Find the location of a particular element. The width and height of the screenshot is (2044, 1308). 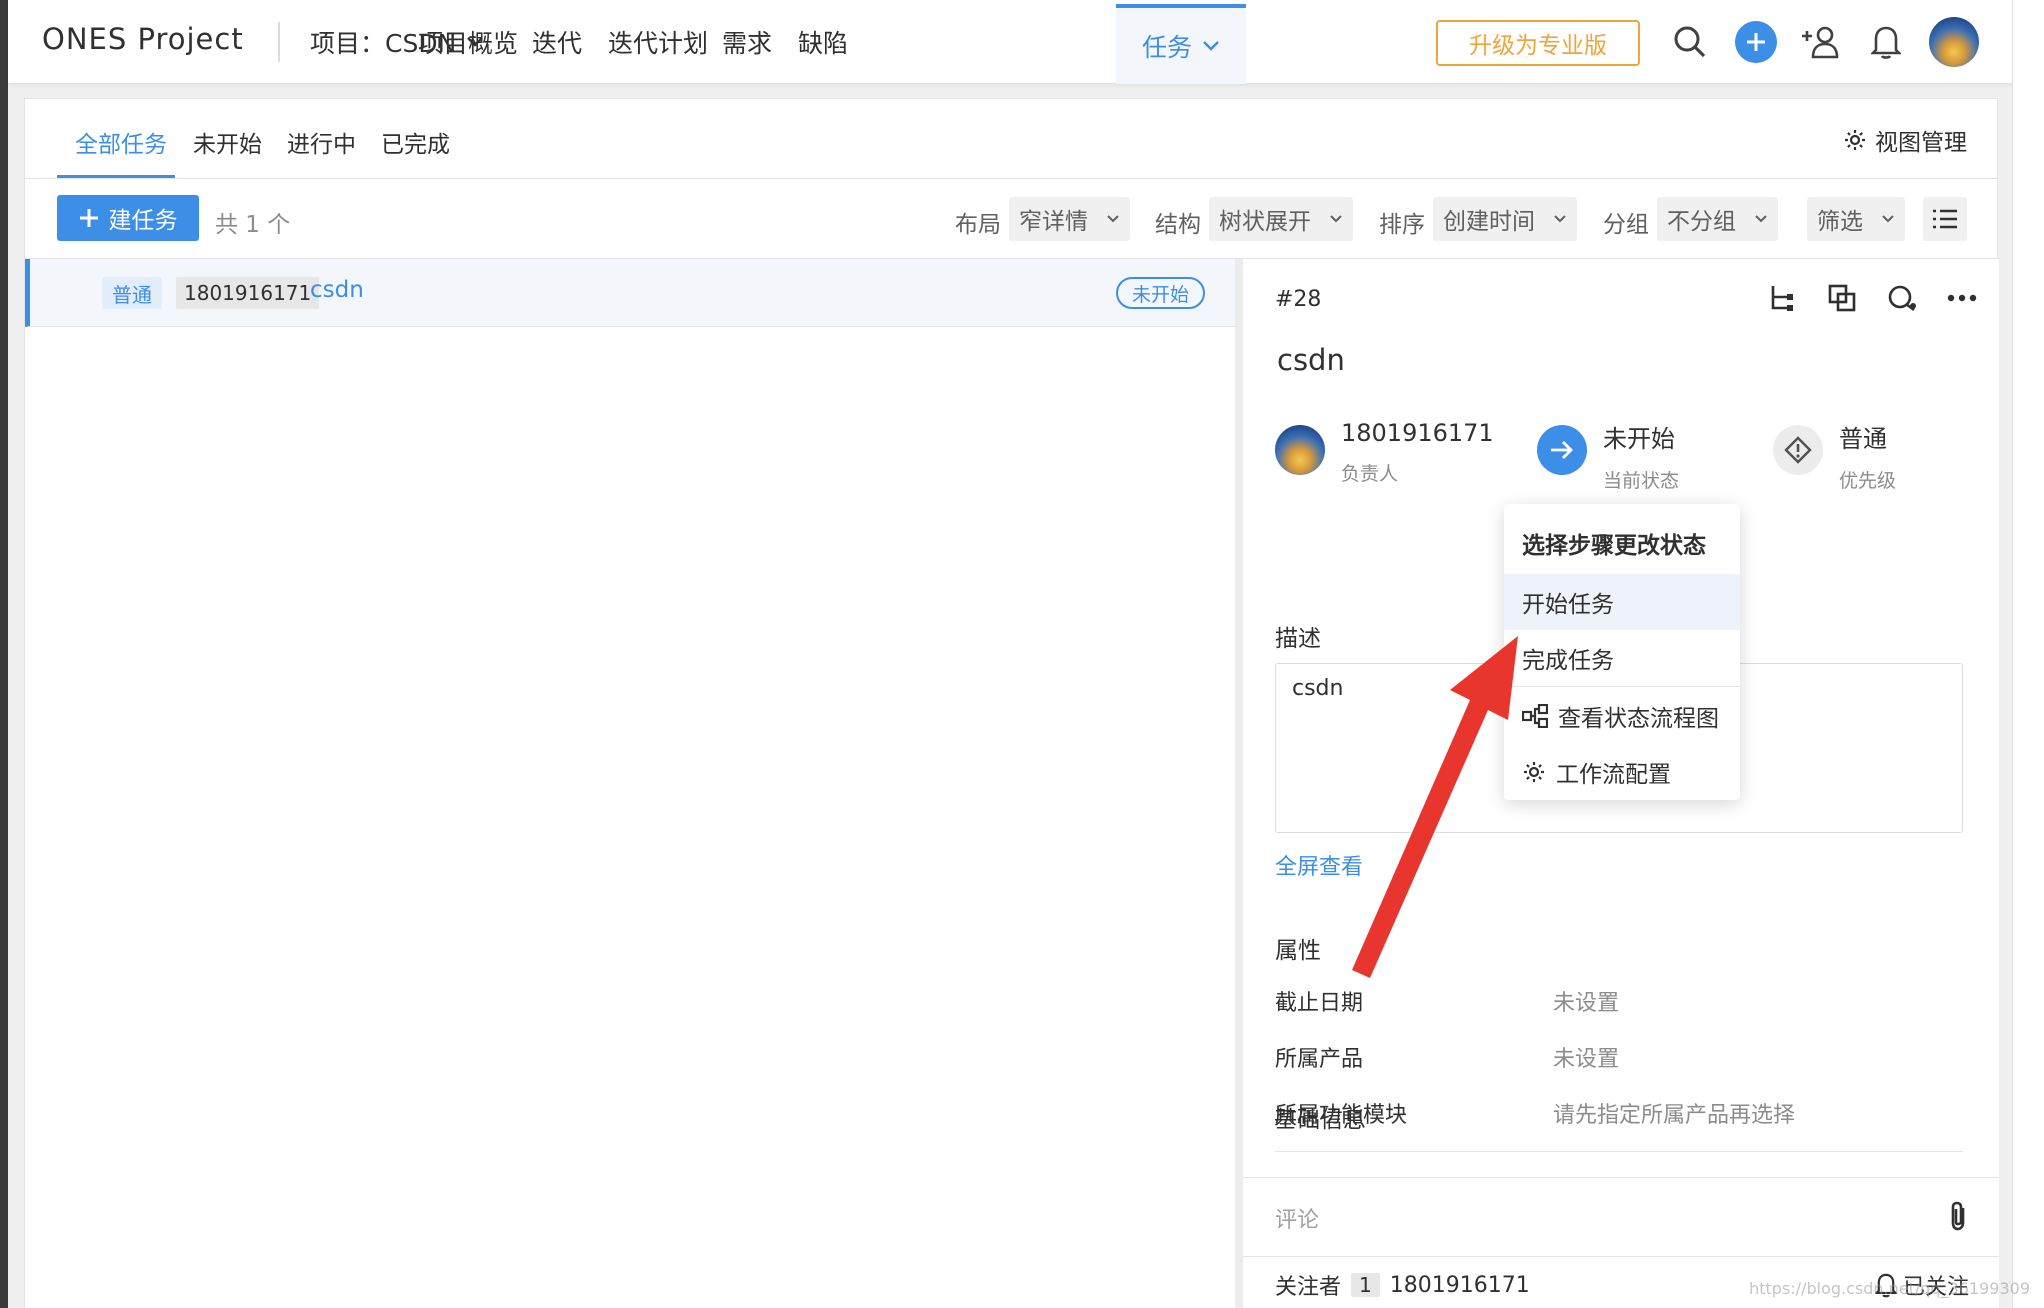

table-row: 普通 1801916171 csdn 未开始 is located at coordinates (630, 293).